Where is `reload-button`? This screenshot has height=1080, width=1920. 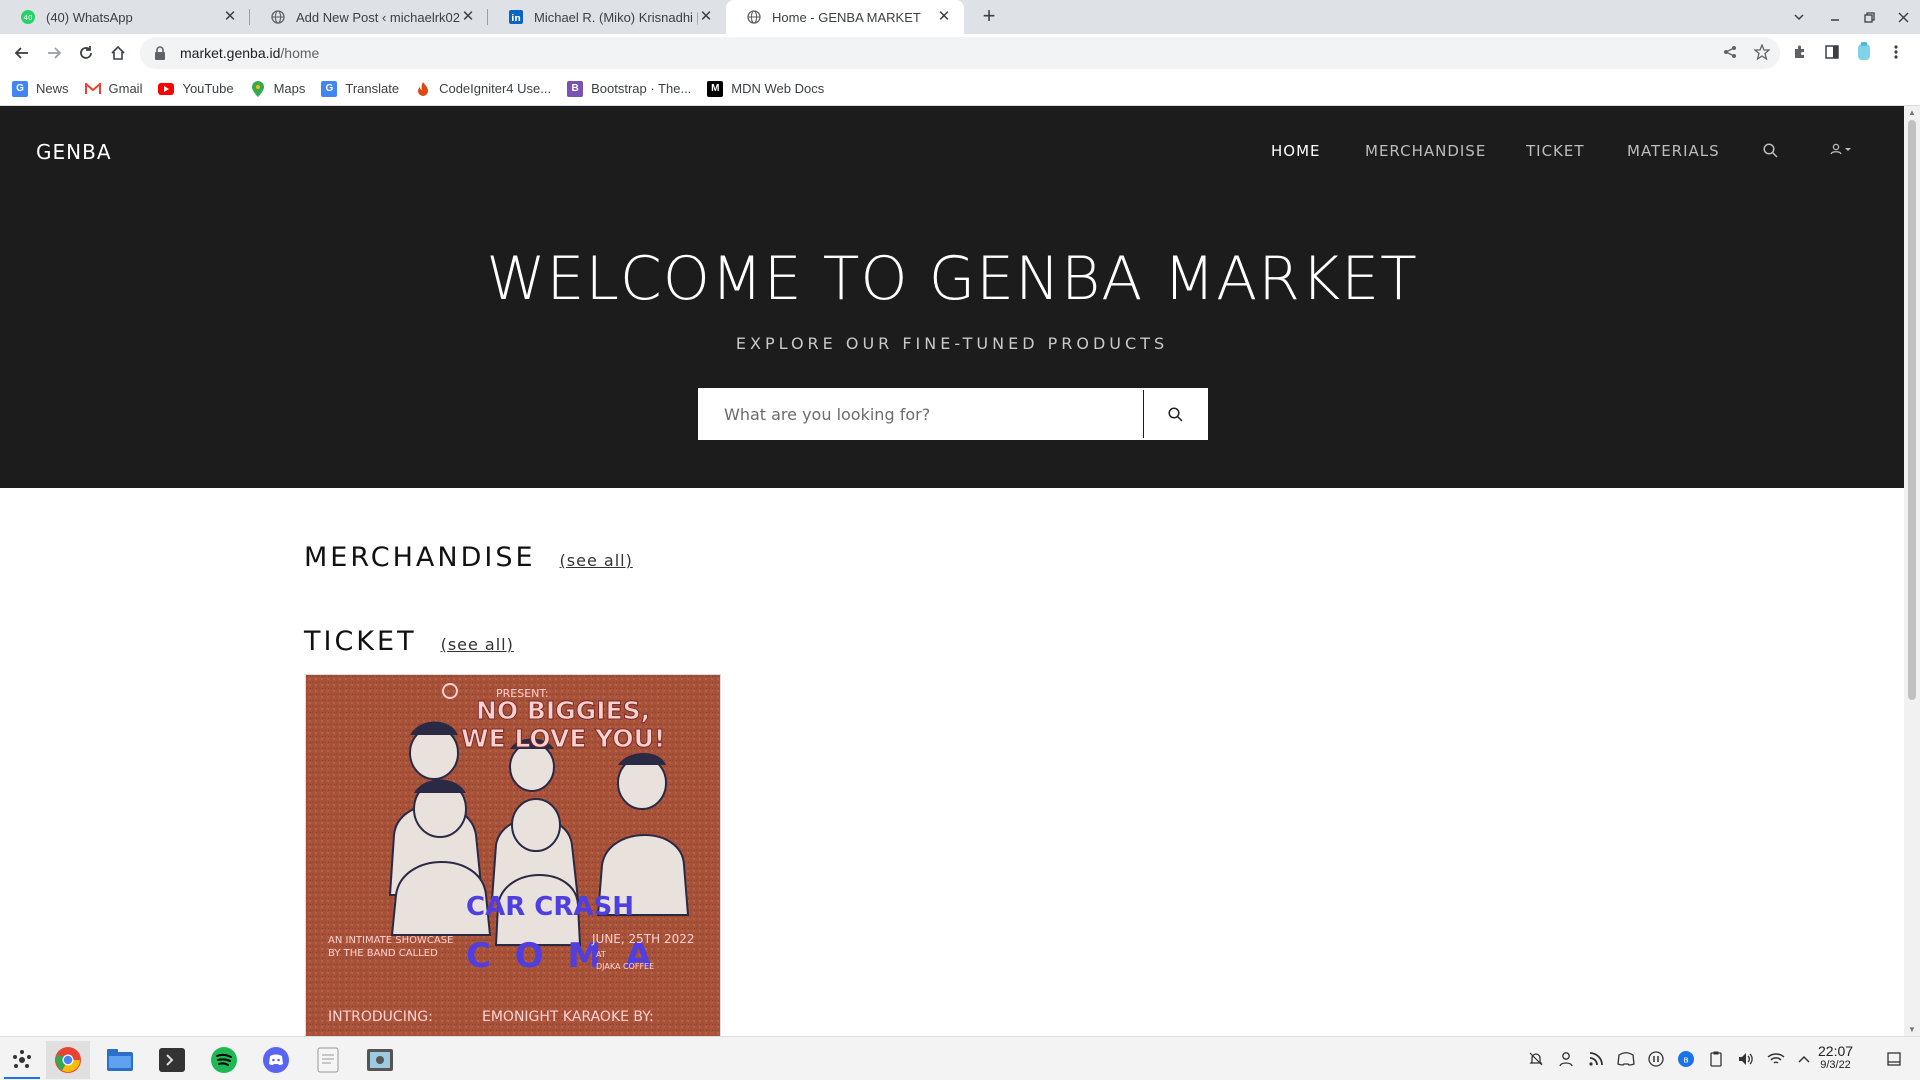
reload-button is located at coordinates (86, 53).